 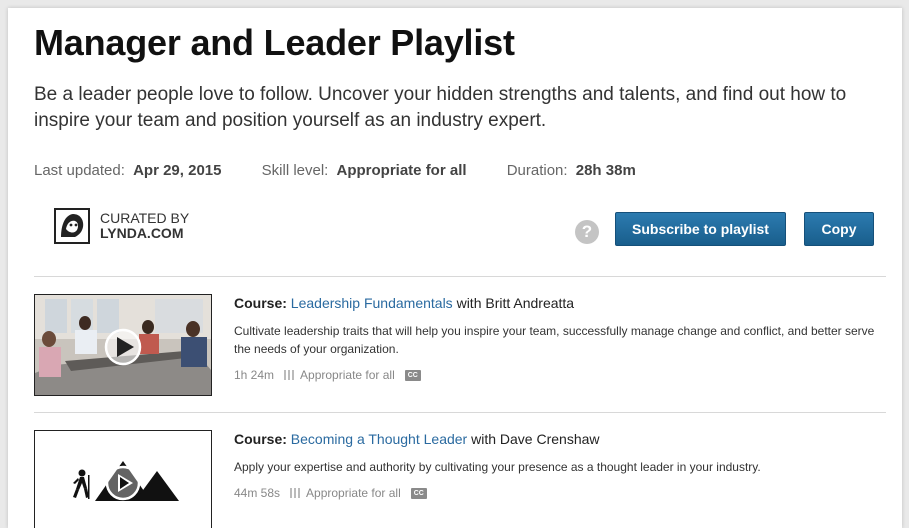 What do you see at coordinates (177, 170) in the screenshot?
I see `last-updated-value: Apr 29, 2015` at bounding box center [177, 170].